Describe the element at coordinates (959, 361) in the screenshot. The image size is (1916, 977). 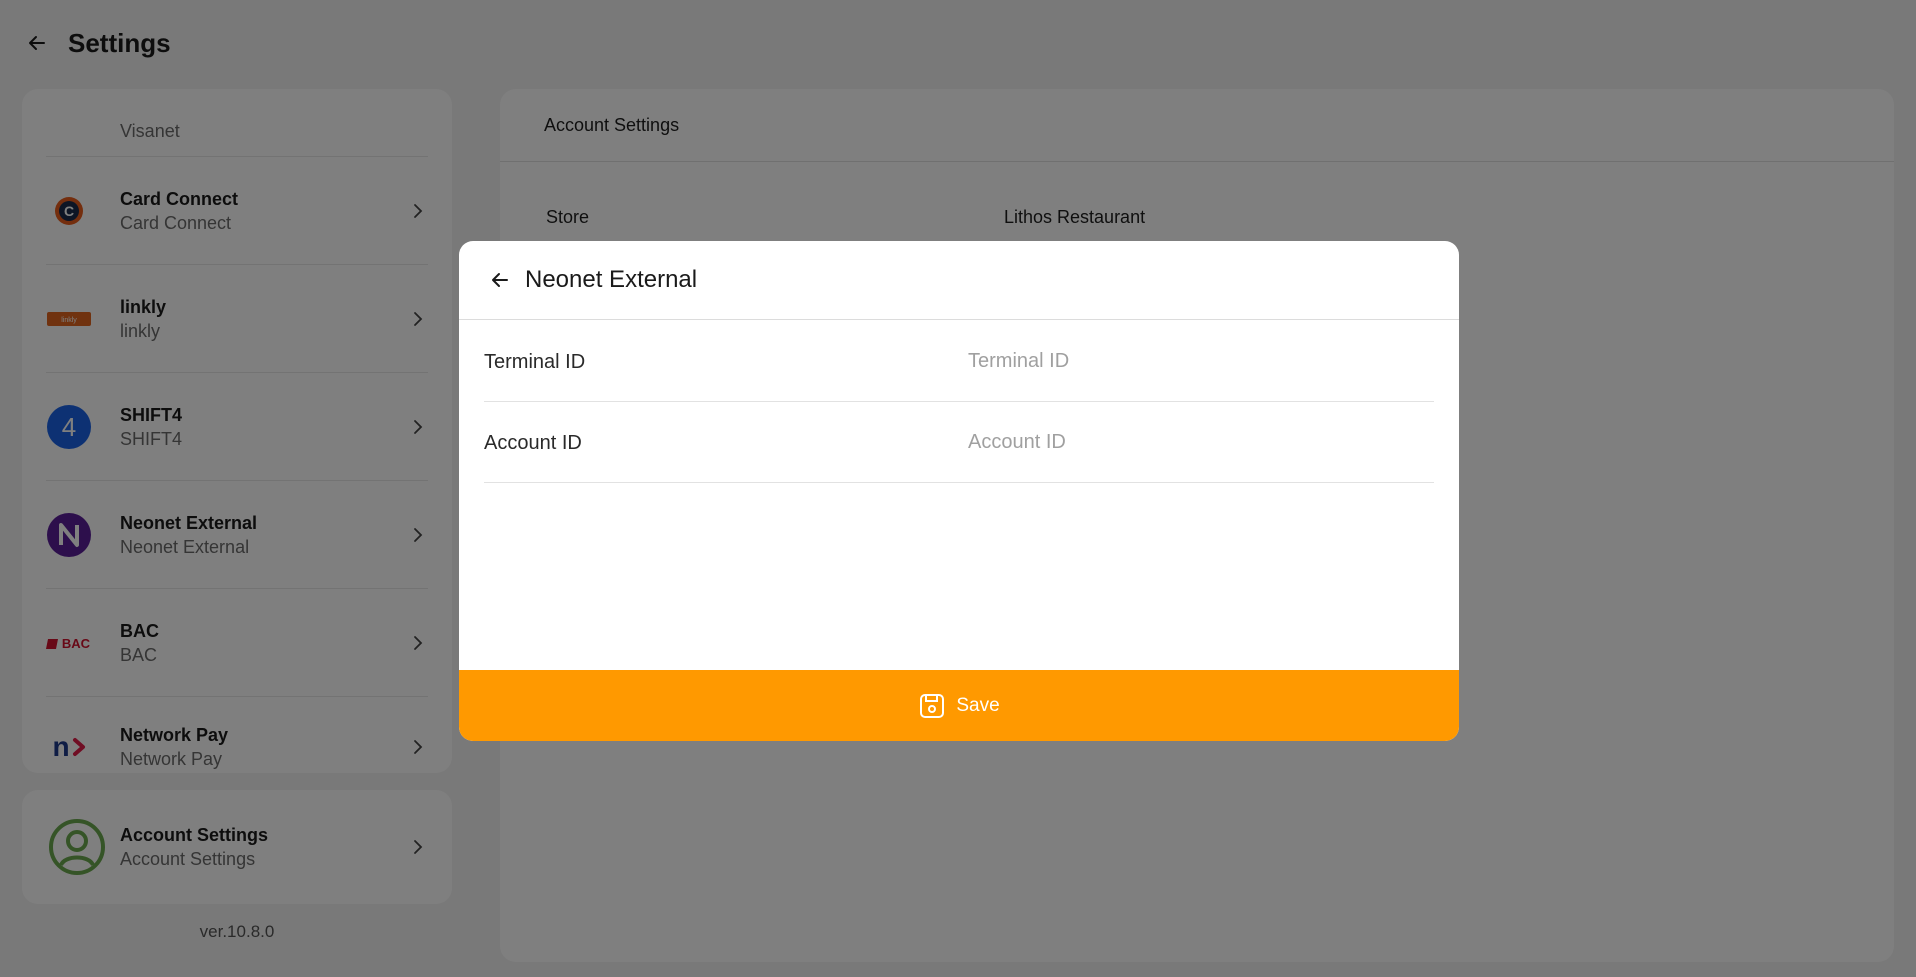
I see `terminal-id-row: Terminal ID` at that location.